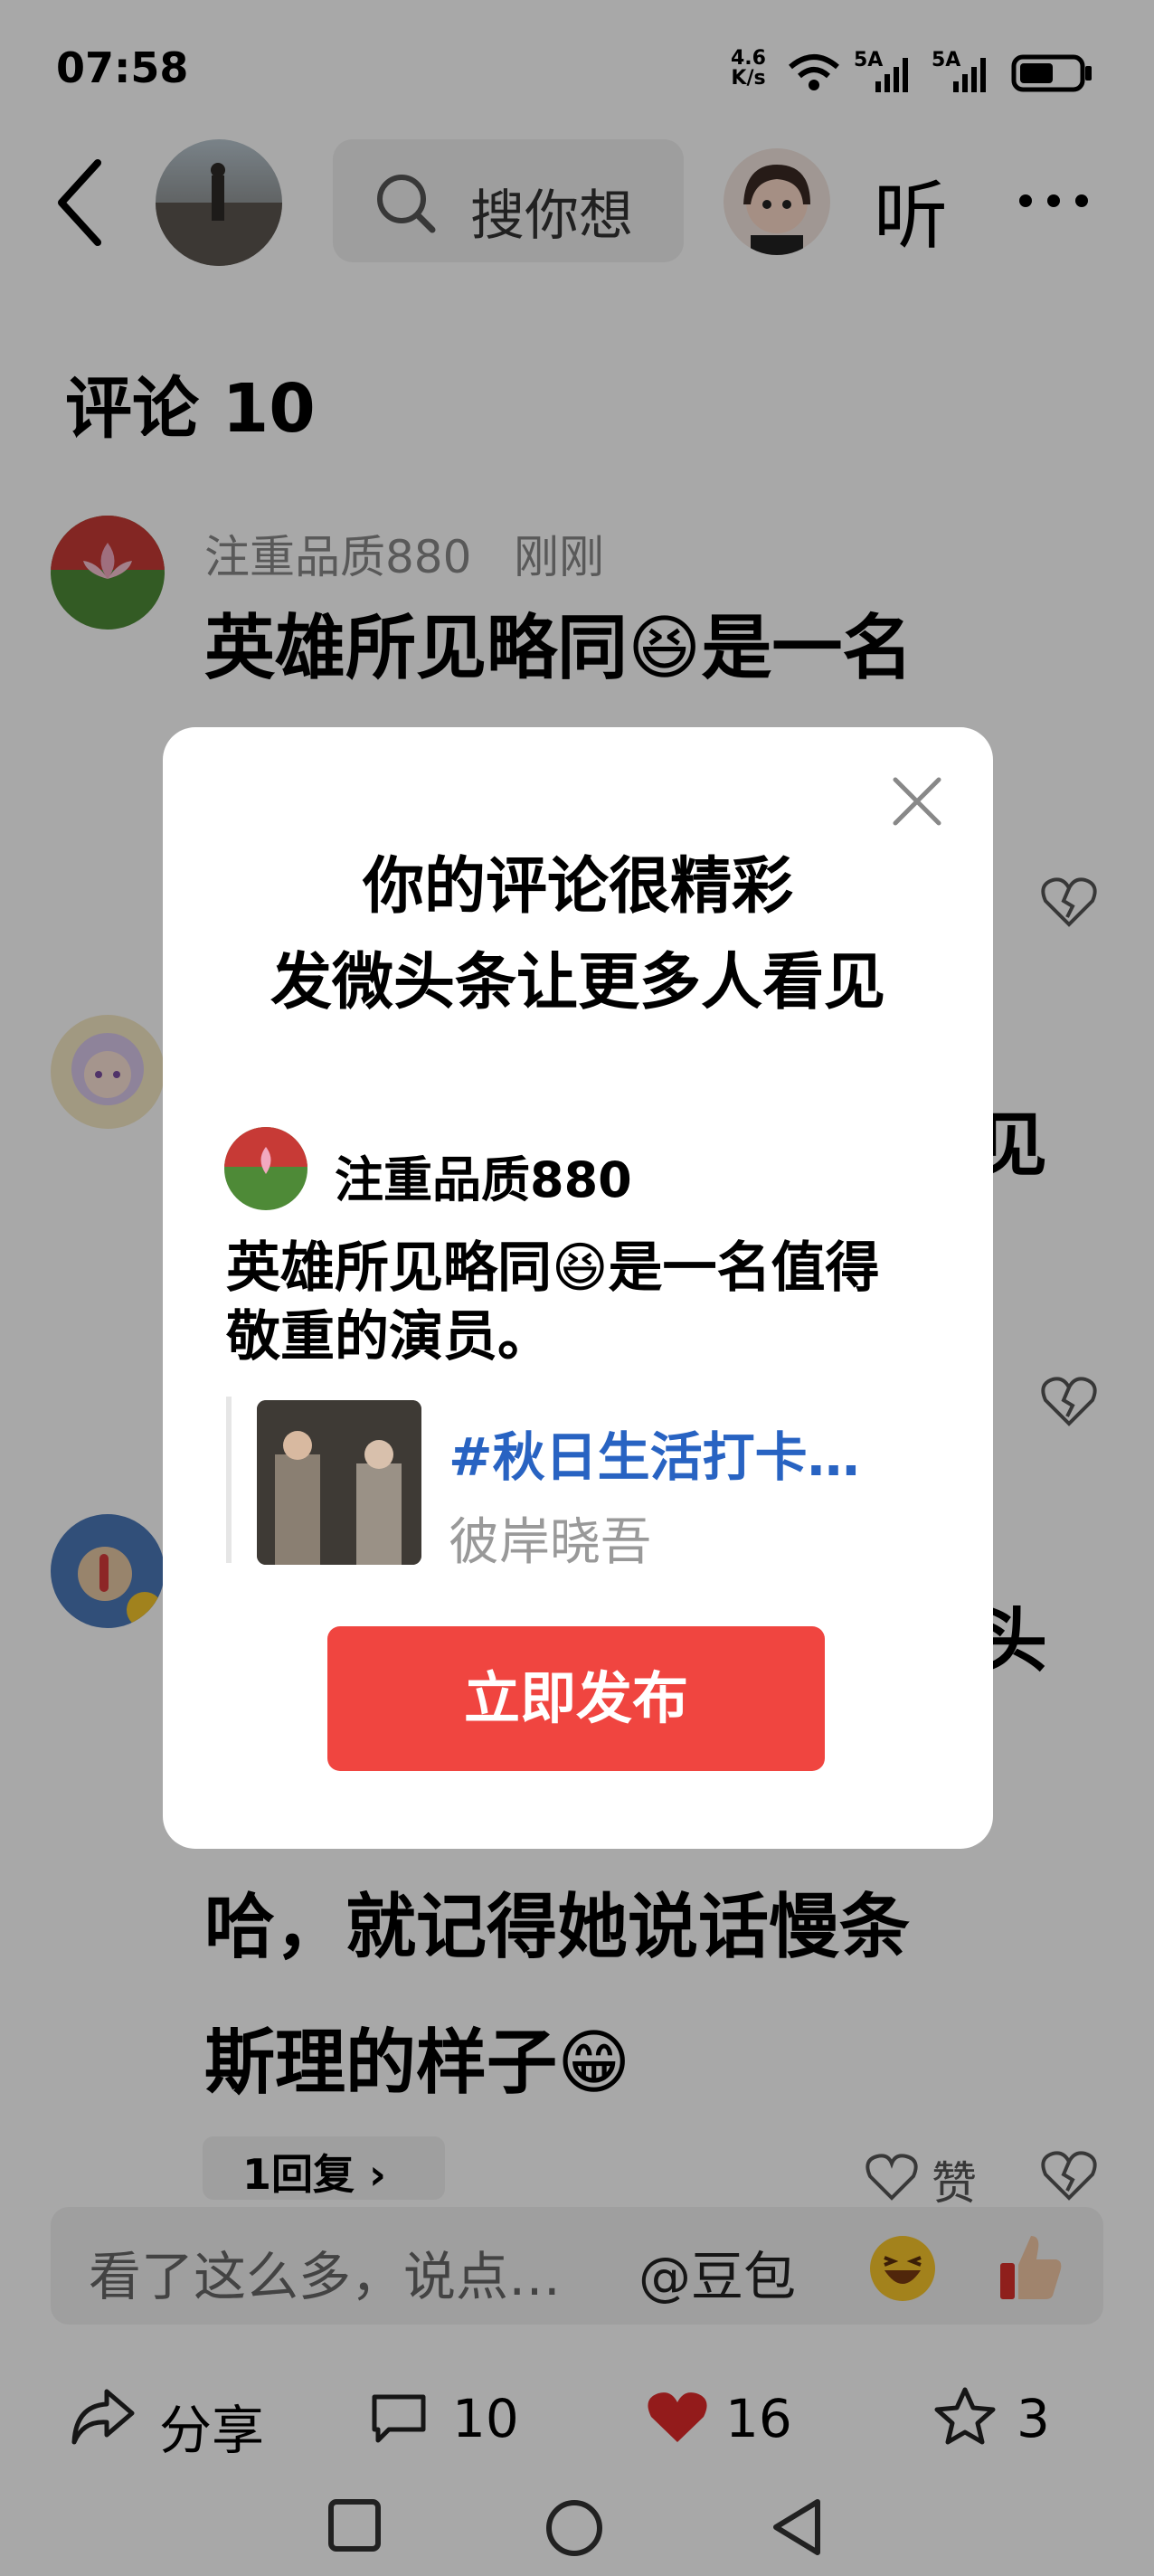 This screenshot has width=1154, height=2576. I want to click on user-avatar, so click(265, 1168).